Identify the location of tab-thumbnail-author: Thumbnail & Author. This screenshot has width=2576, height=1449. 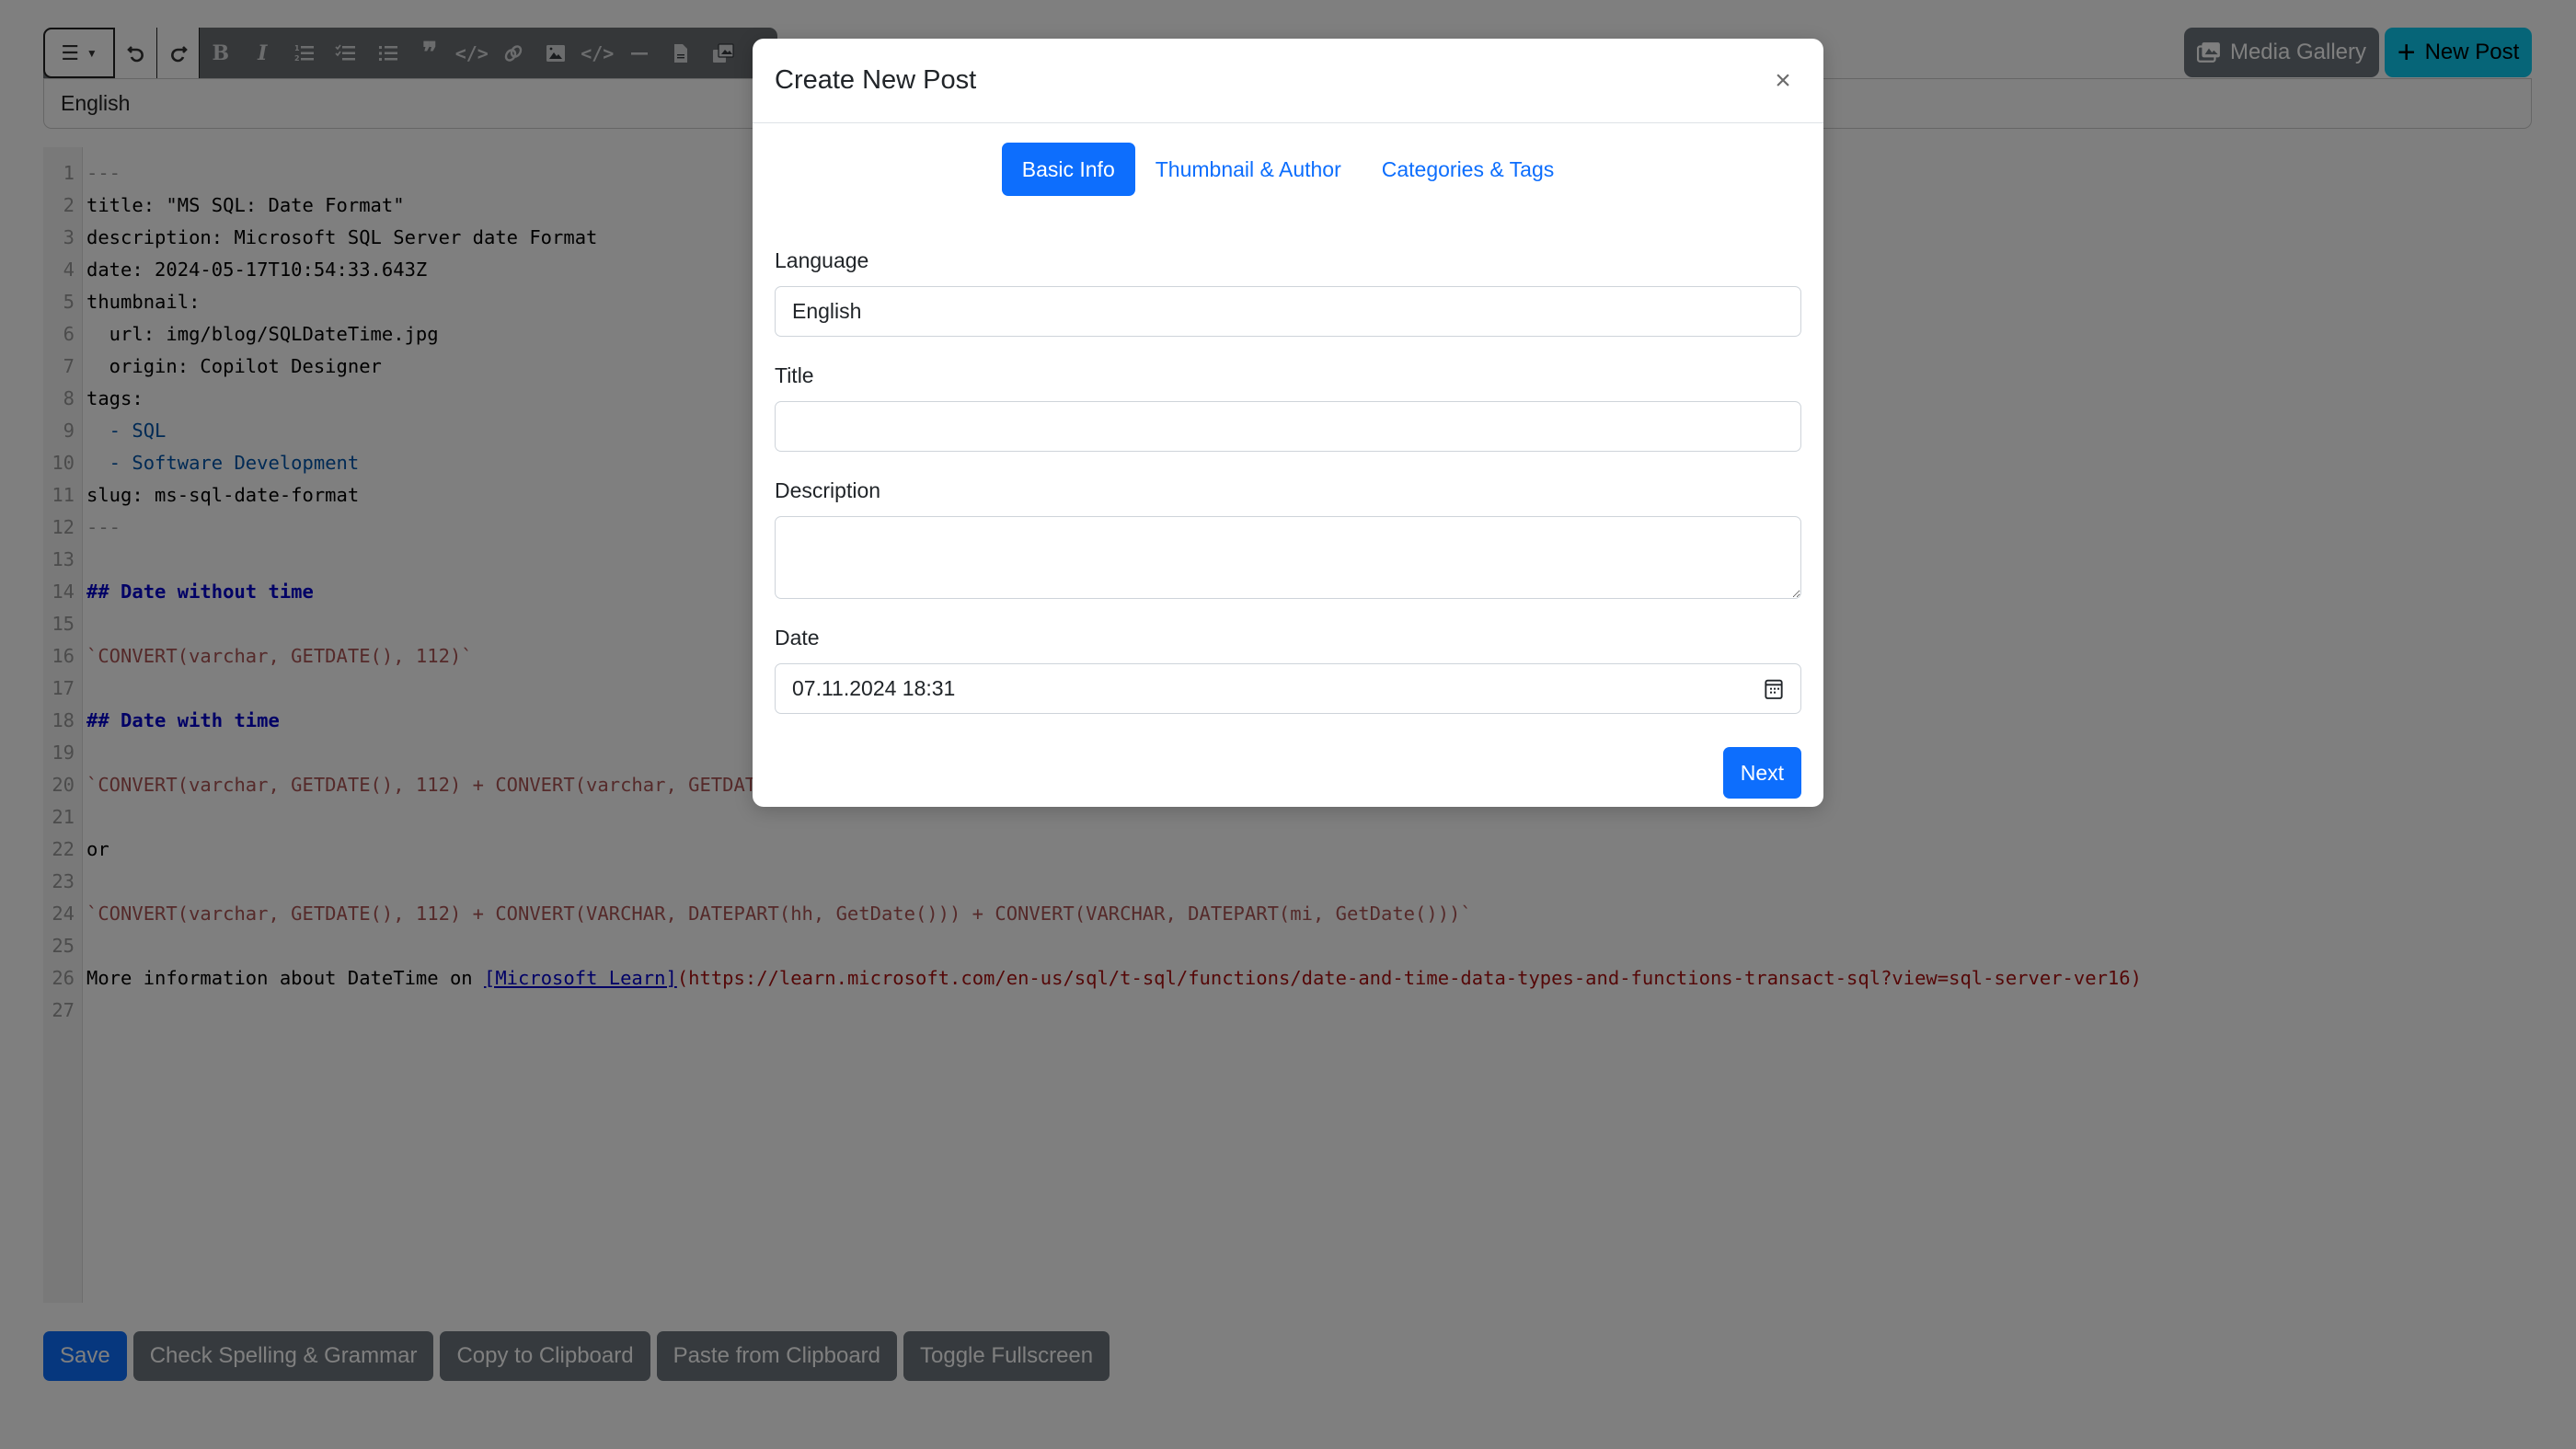
(1248, 169).